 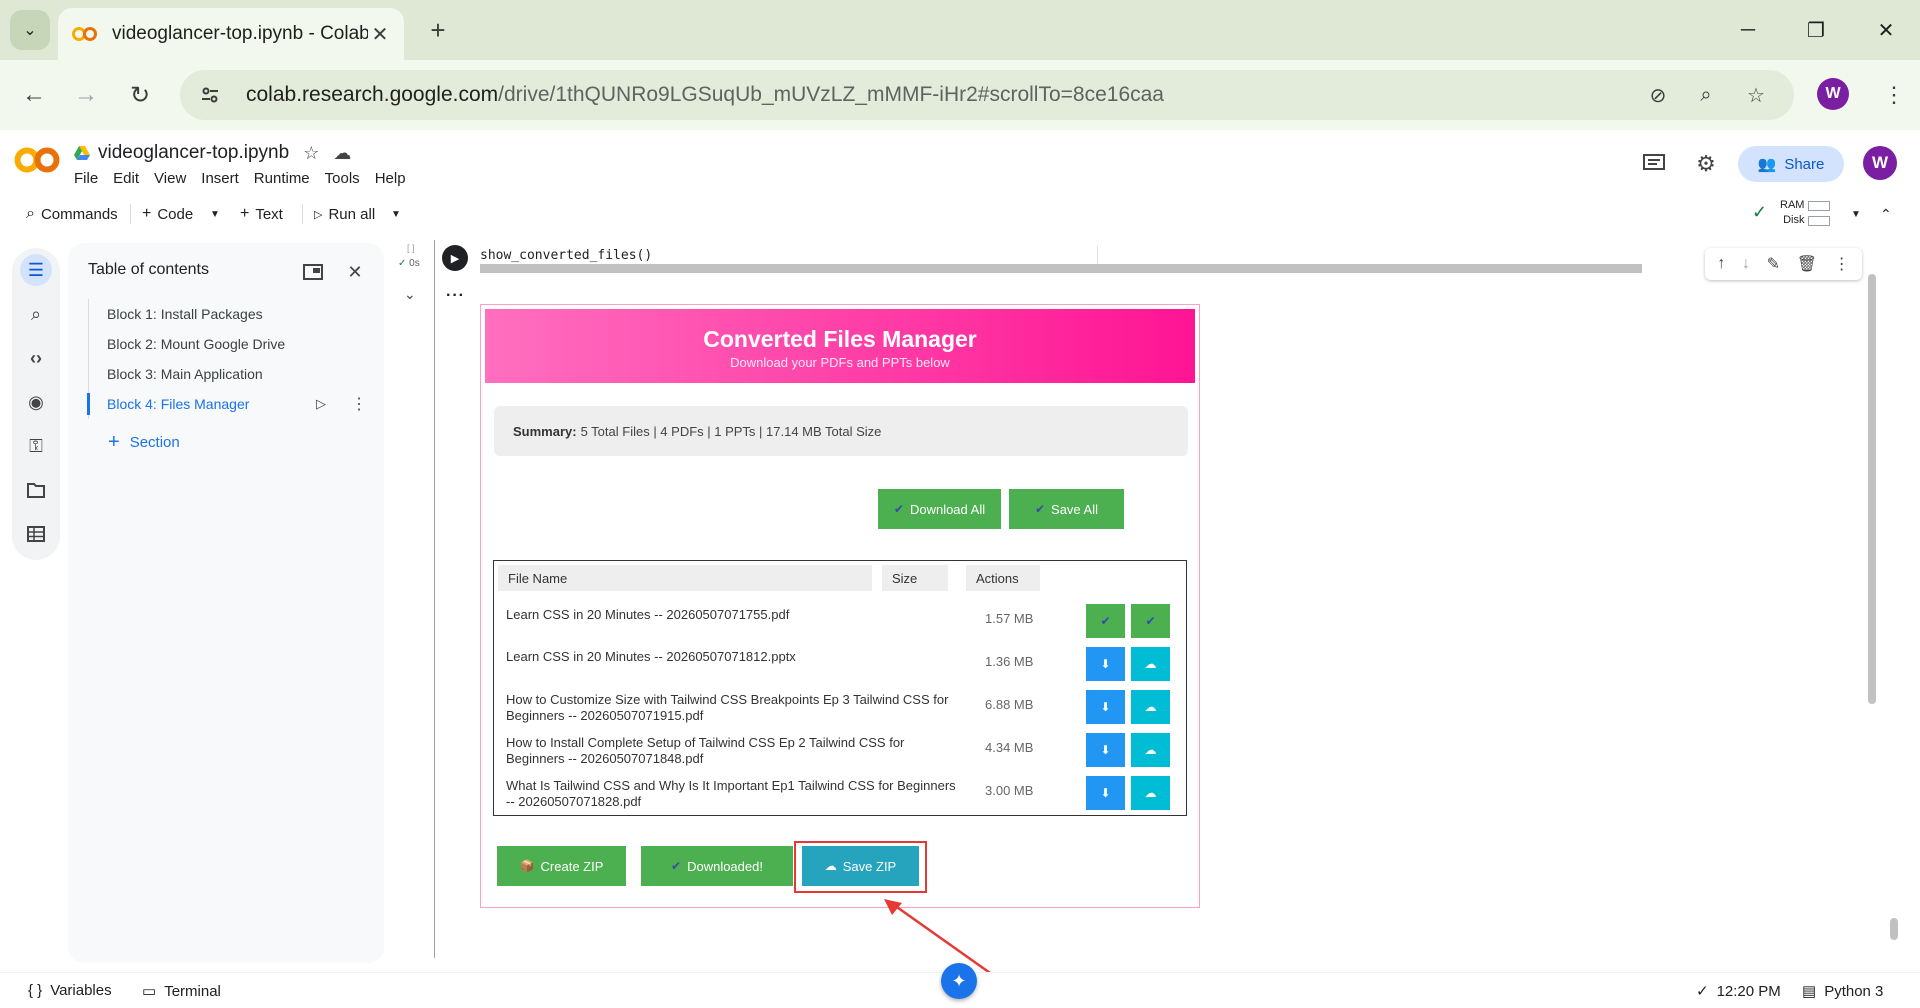 I want to click on share-button: 👥 Share, so click(x=1791, y=164).